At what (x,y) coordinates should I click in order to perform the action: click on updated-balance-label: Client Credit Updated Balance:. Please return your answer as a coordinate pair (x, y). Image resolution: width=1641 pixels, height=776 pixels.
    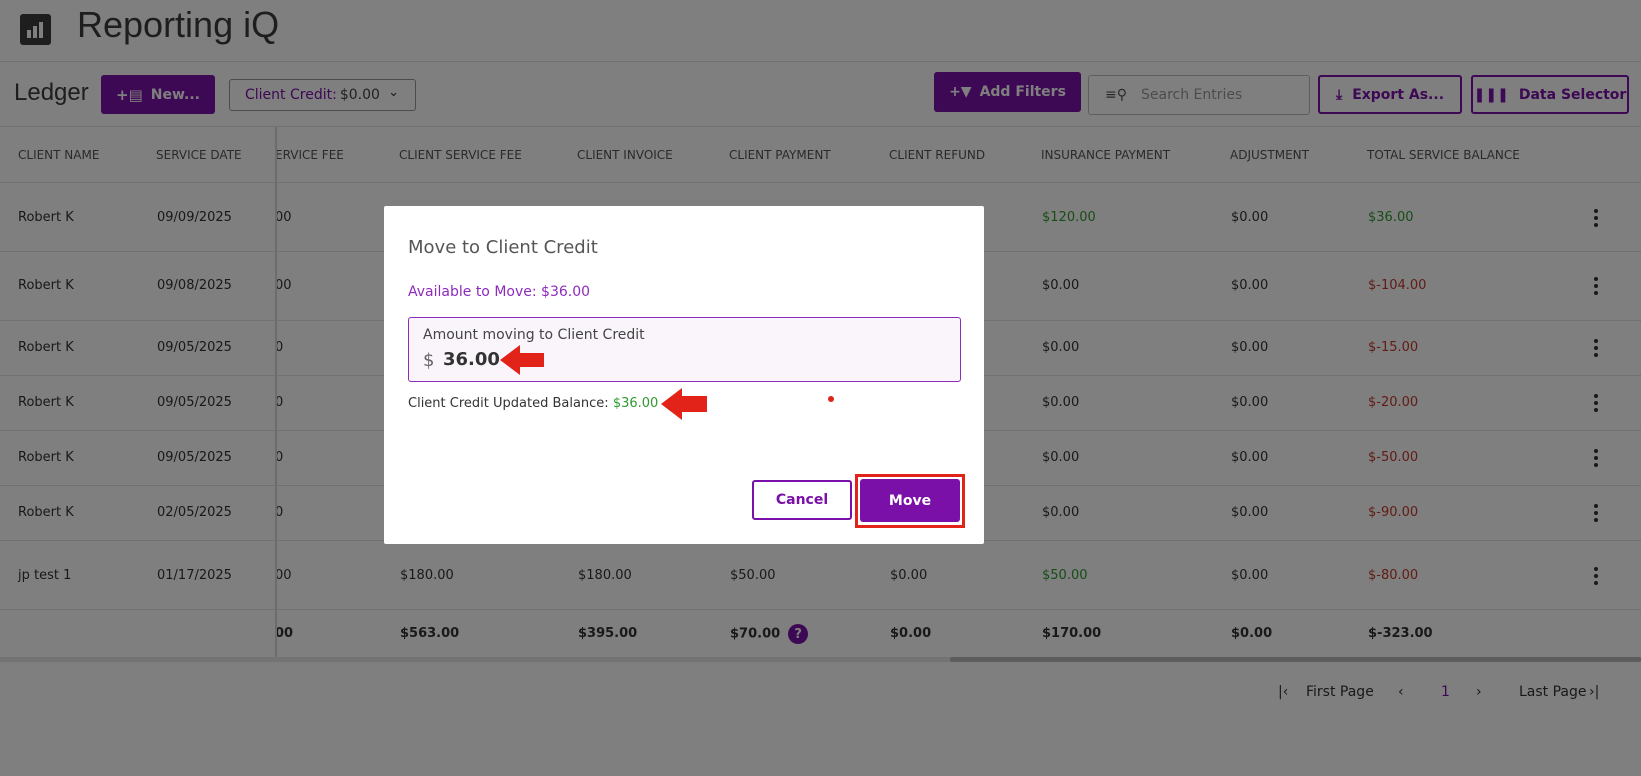
    Looking at the image, I should click on (508, 403).